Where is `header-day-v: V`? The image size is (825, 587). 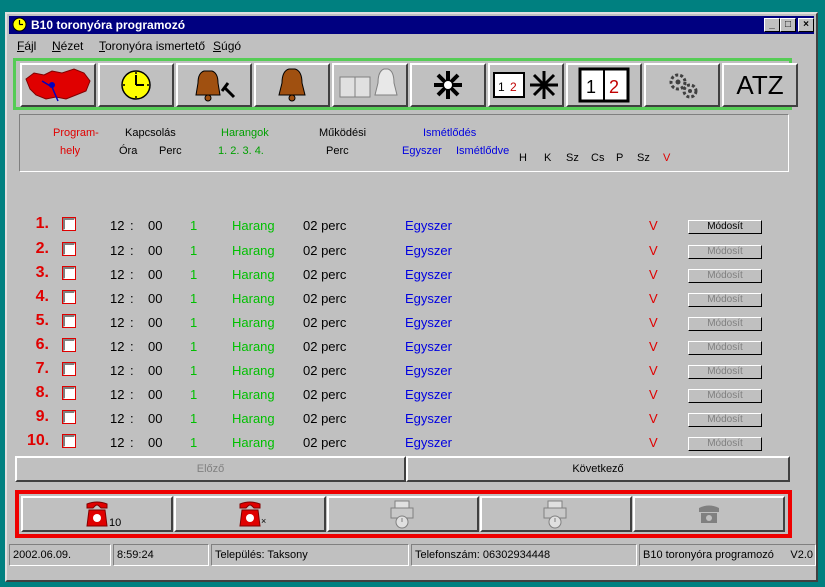
header-day-v: V is located at coordinates (667, 158).